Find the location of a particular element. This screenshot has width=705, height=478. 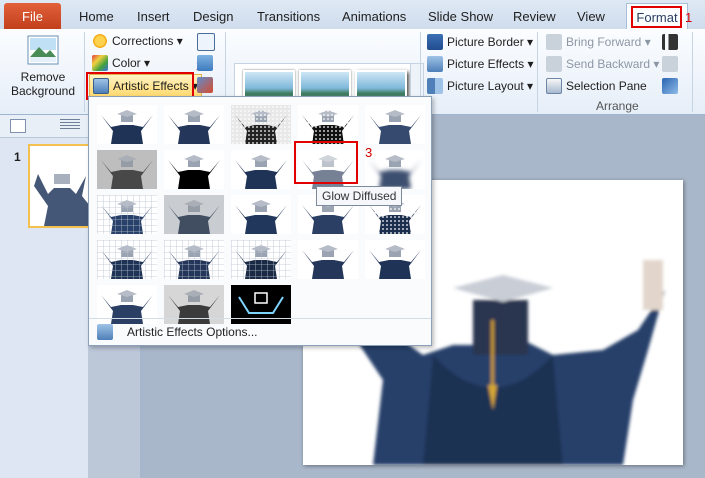

selection-pane-icon is located at coordinates (554, 86).